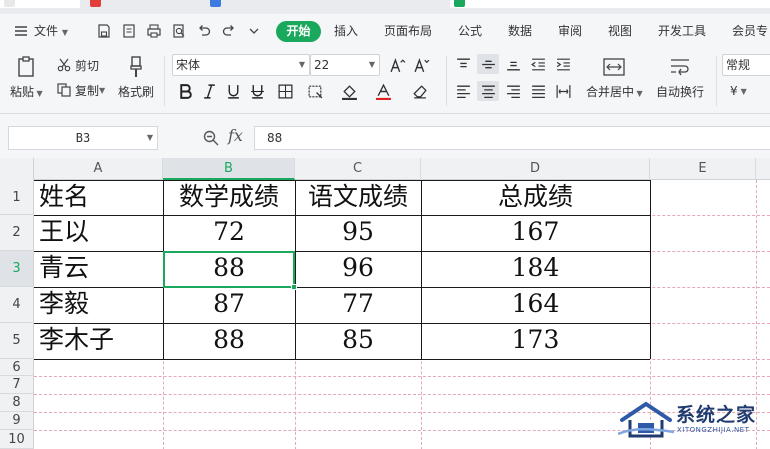 The width and height of the screenshot is (770, 449). Describe the element at coordinates (229, 169) in the screenshot. I see `column-header-b: B` at that location.